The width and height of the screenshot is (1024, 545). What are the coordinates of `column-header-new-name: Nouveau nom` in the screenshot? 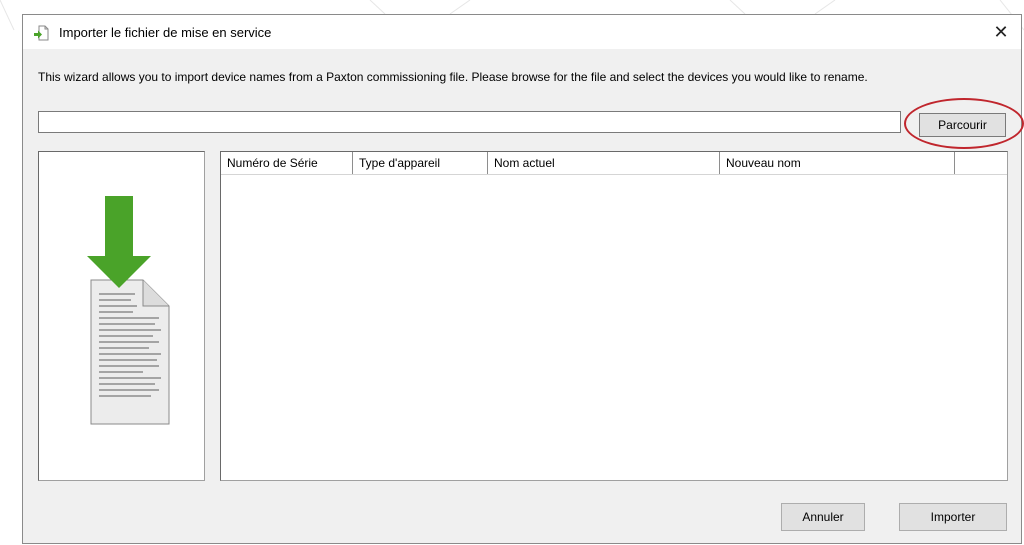 It's located at (837, 163).